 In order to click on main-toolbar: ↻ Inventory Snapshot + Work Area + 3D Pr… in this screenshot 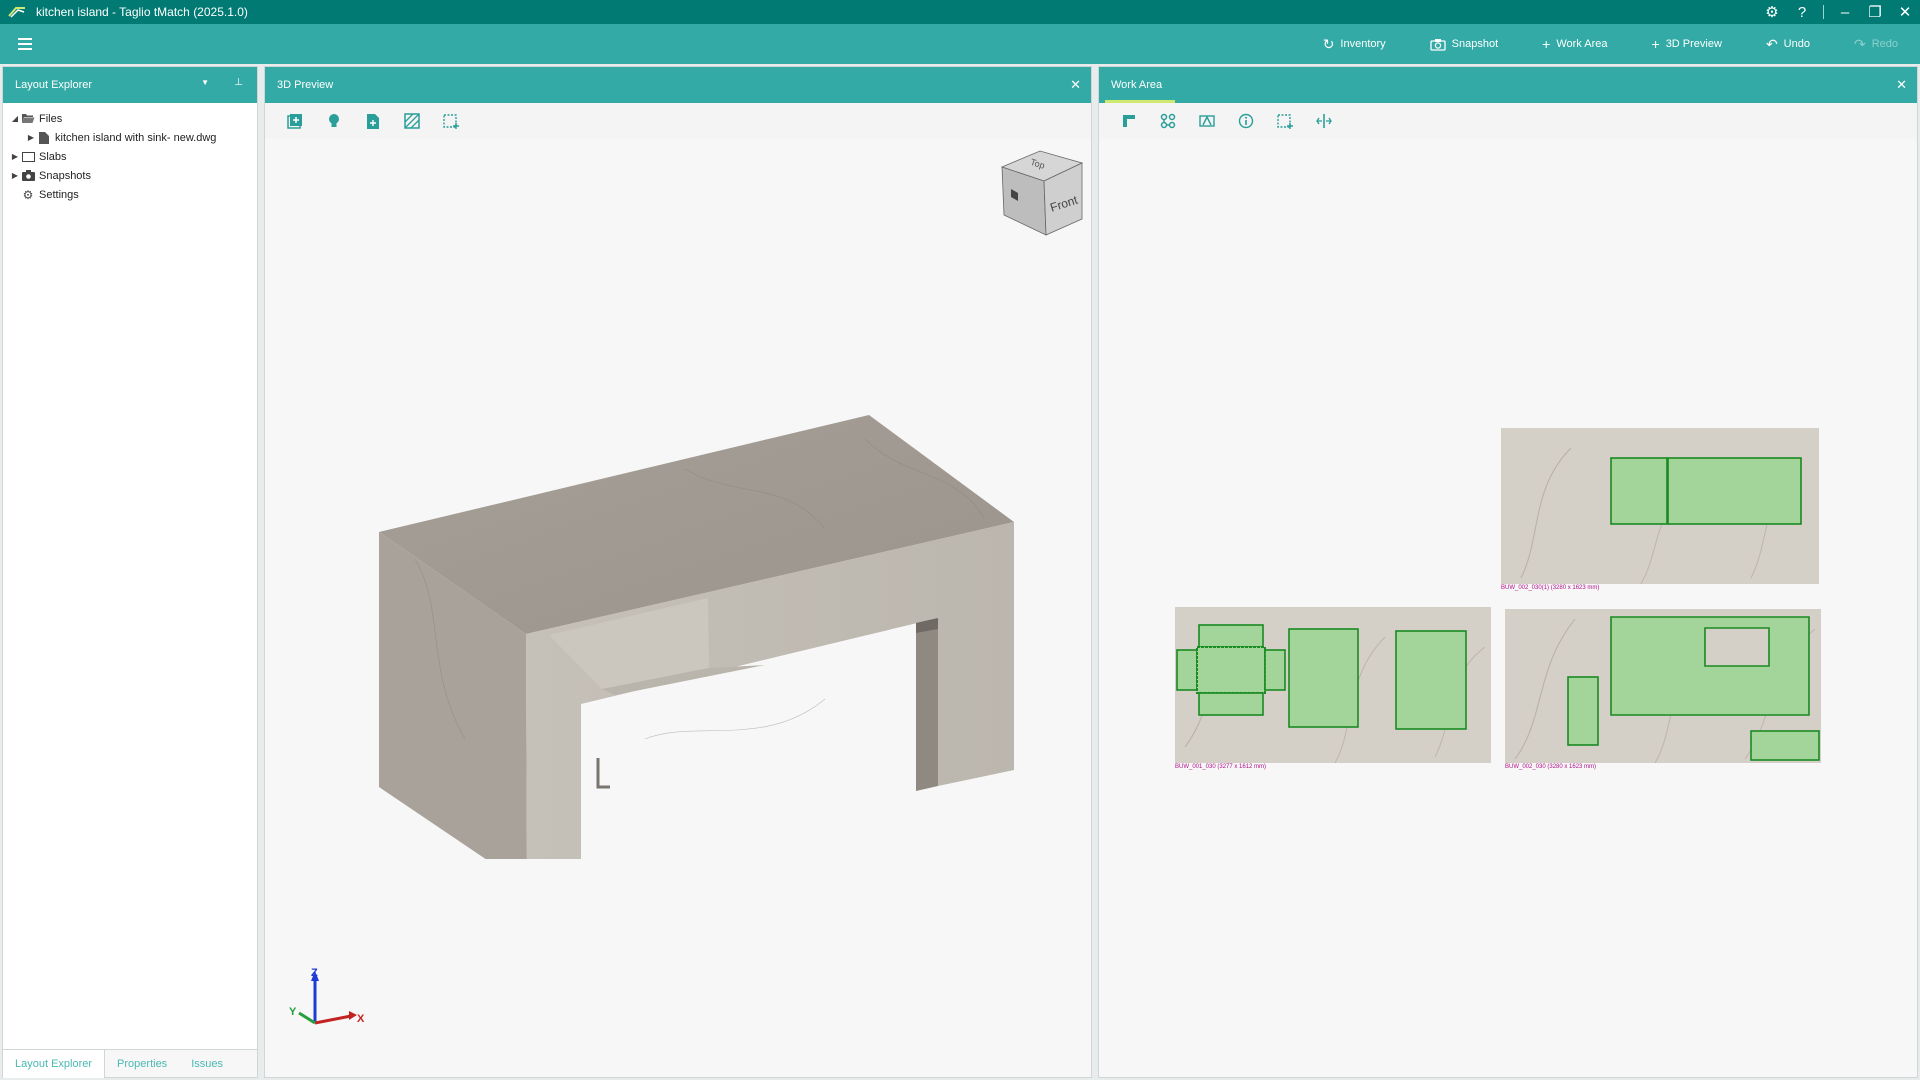, I will do `click(960, 44)`.